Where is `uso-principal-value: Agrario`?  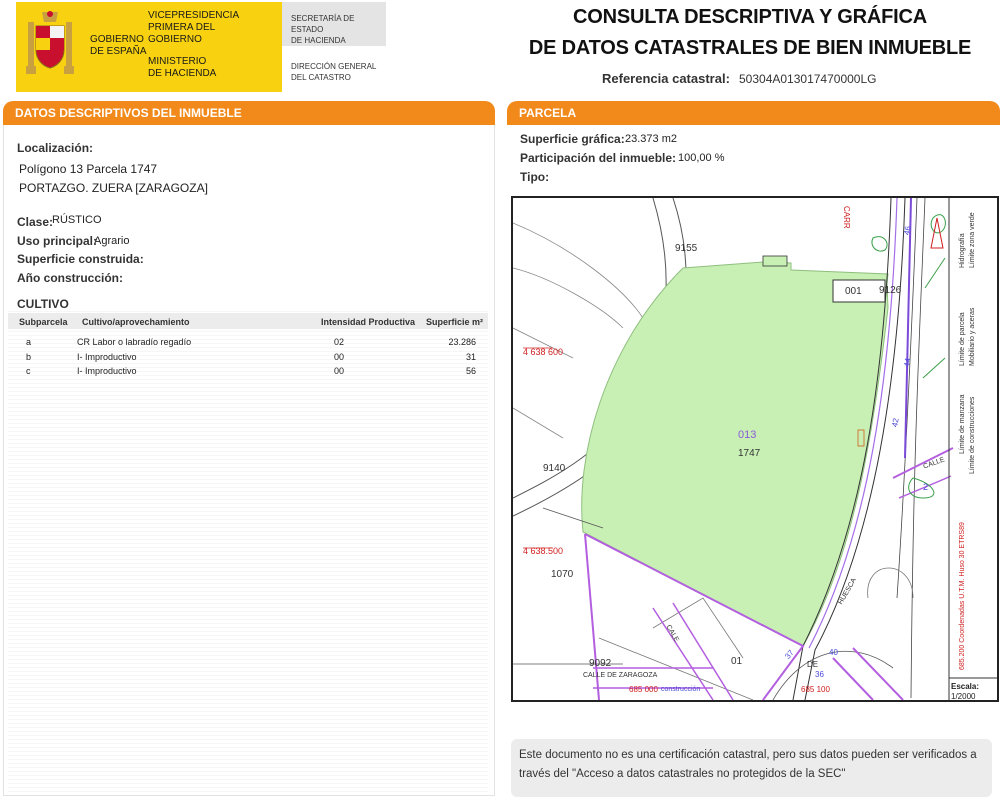
uso-principal-value: Agrario is located at coordinates (112, 241).